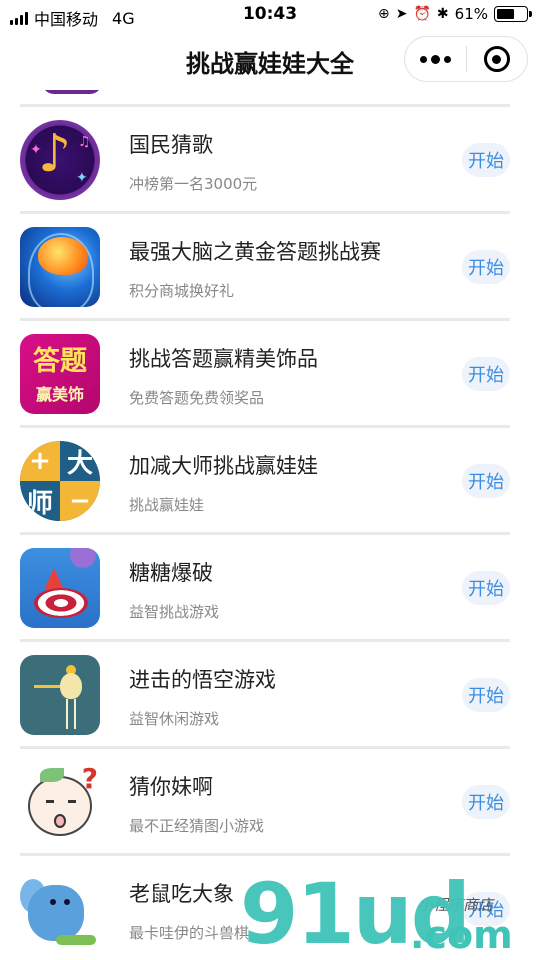  I want to click on mini-program-capsule, so click(466, 59).